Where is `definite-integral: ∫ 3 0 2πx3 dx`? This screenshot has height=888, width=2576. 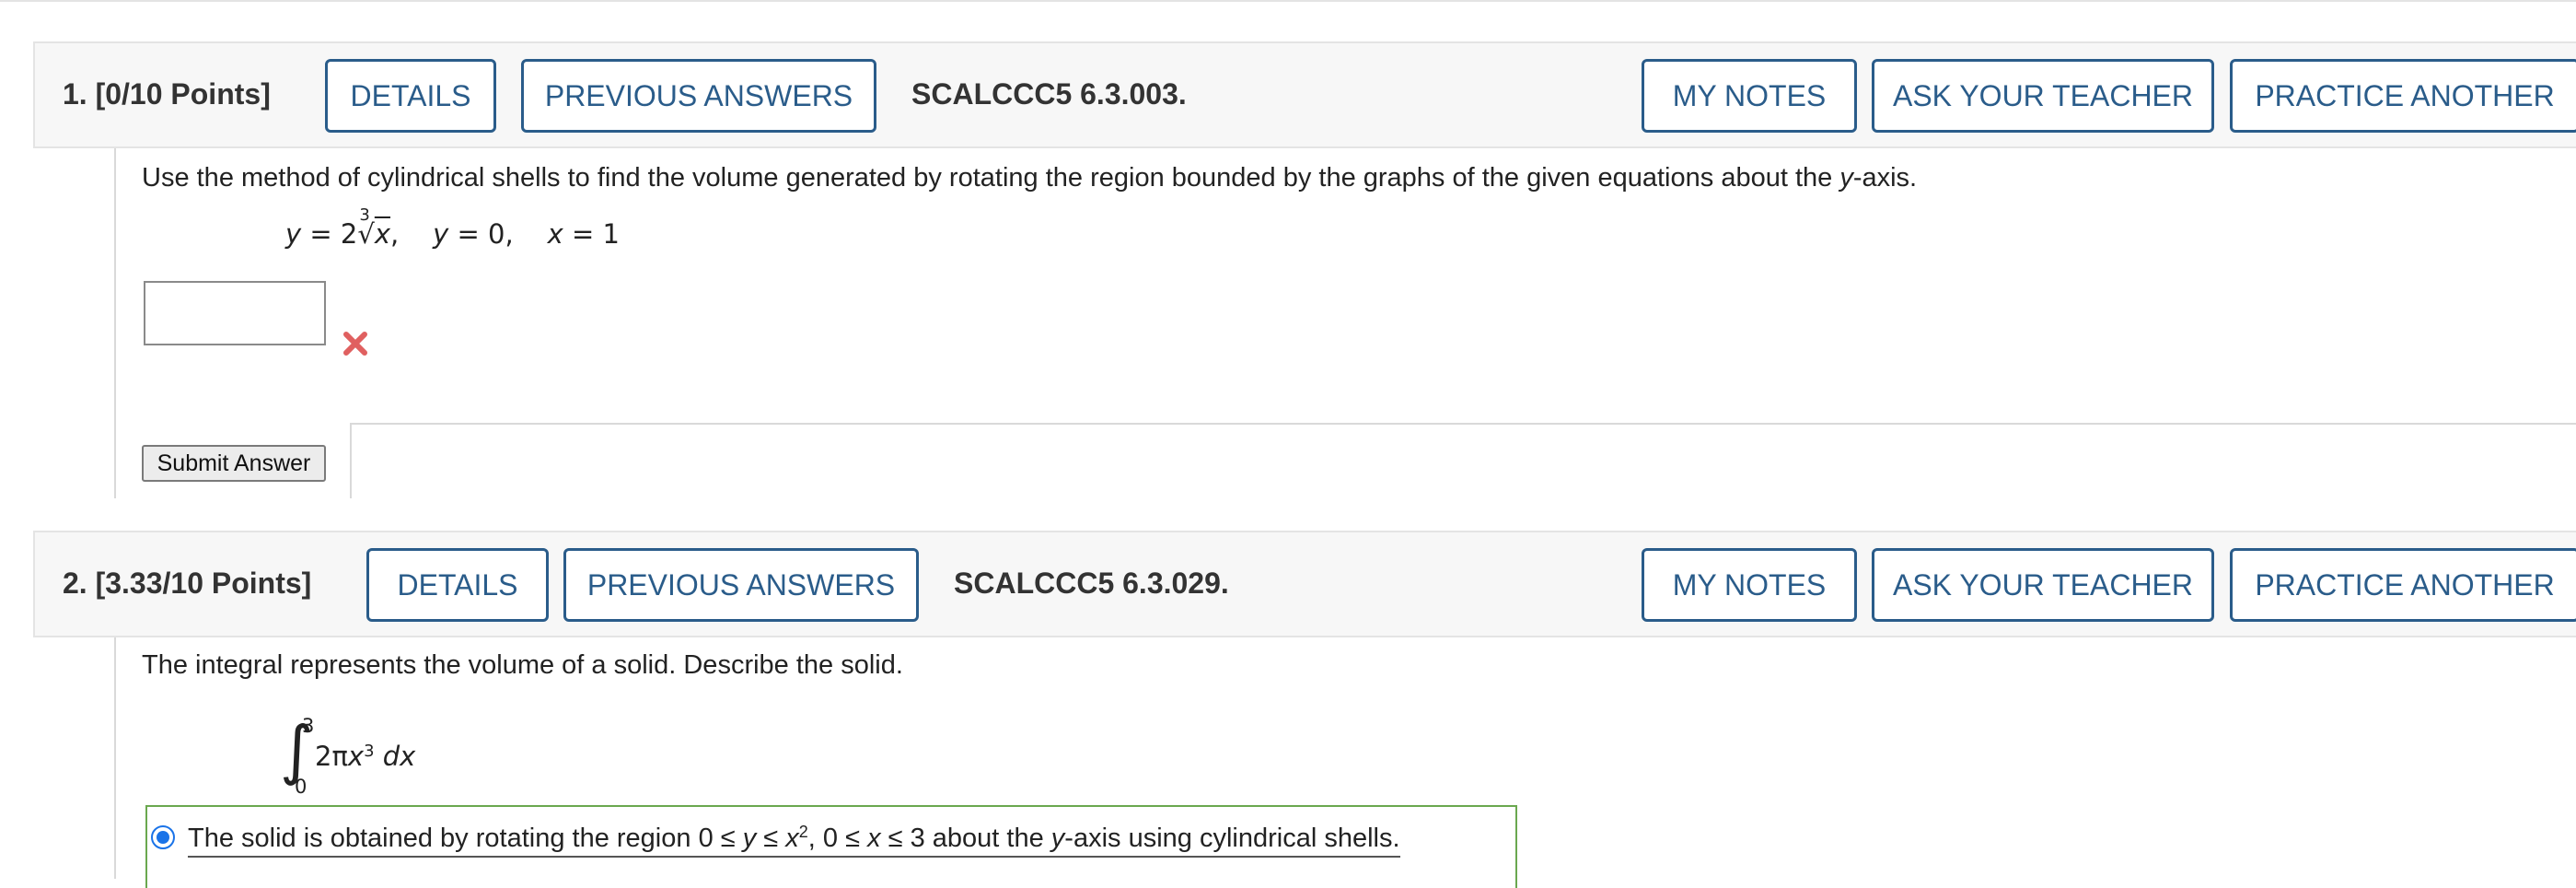
definite-integral: ∫ 3 0 2πx3 dx is located at coordinates (390, 756).